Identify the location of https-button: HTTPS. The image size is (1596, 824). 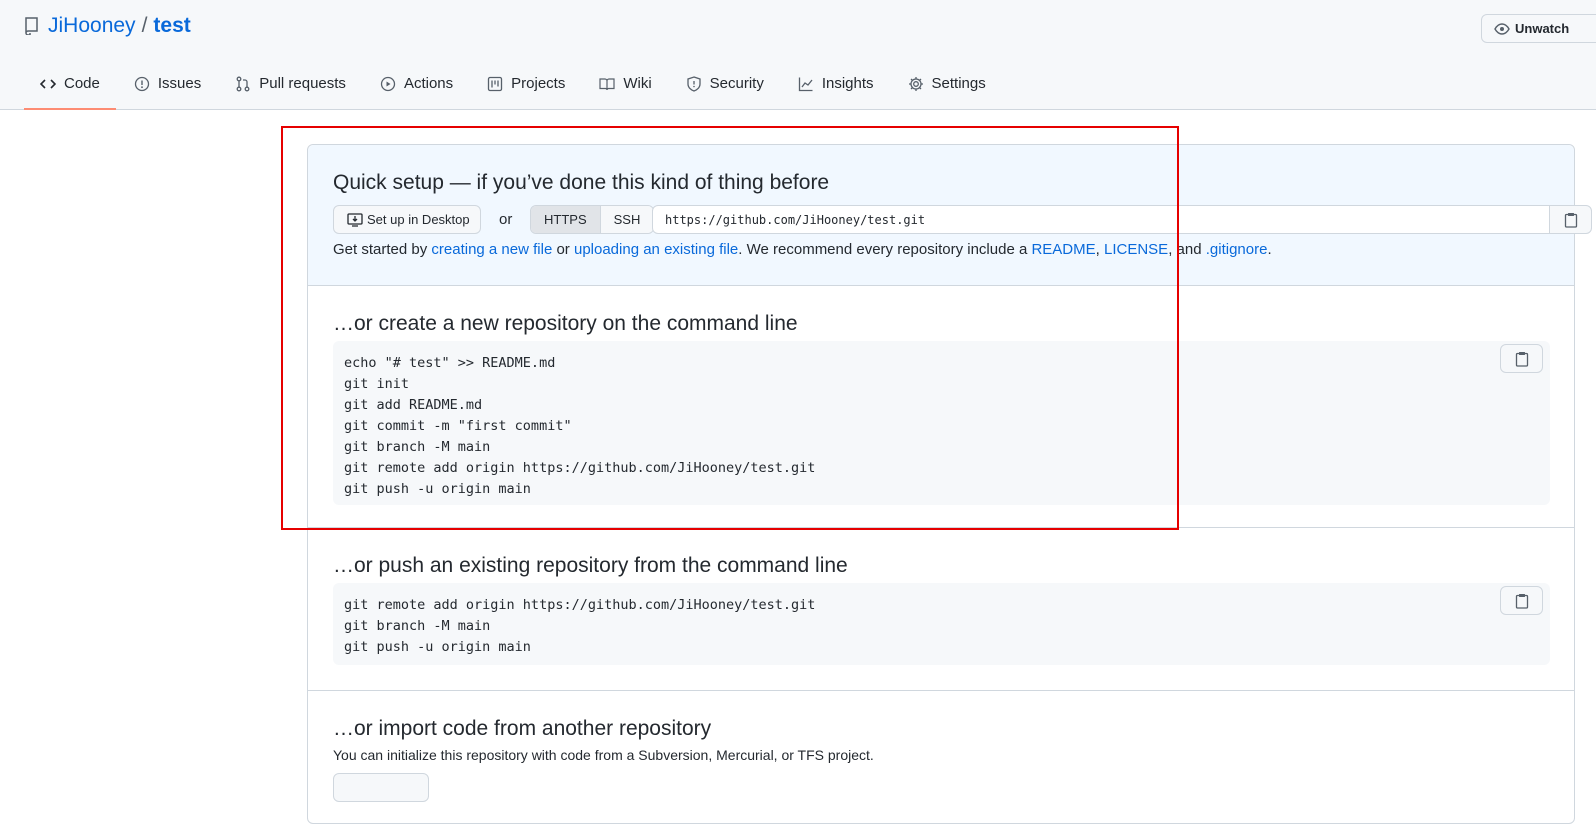
(566, 219).